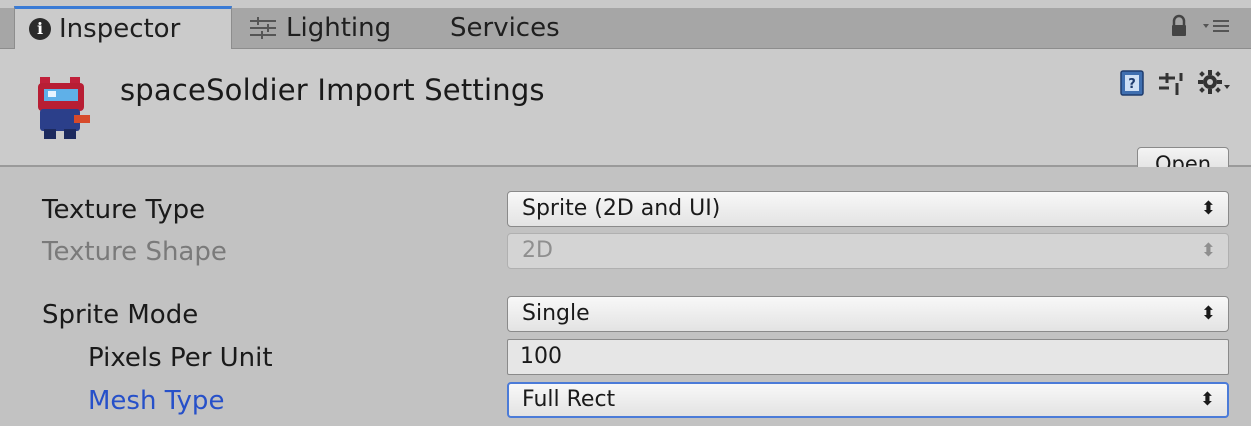  I want to click on info-icon: i, so click(40, 29).